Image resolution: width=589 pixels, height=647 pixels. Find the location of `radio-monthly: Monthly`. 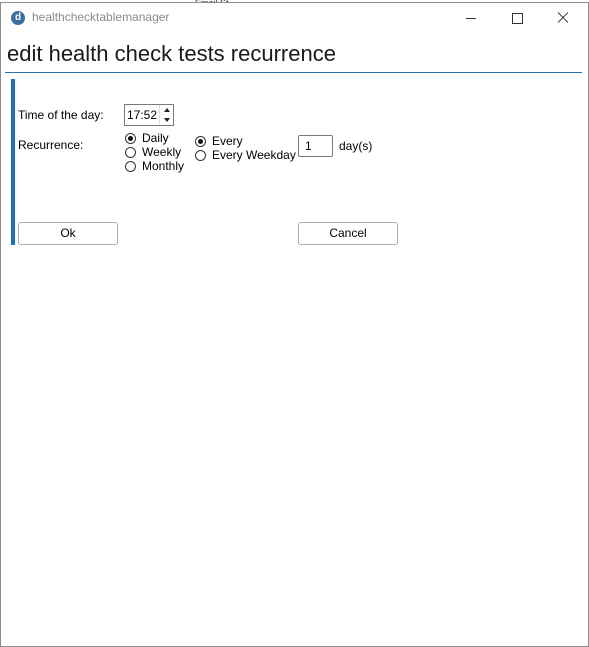

radio-monthly: Monthly is located at coordinates (154, 166).